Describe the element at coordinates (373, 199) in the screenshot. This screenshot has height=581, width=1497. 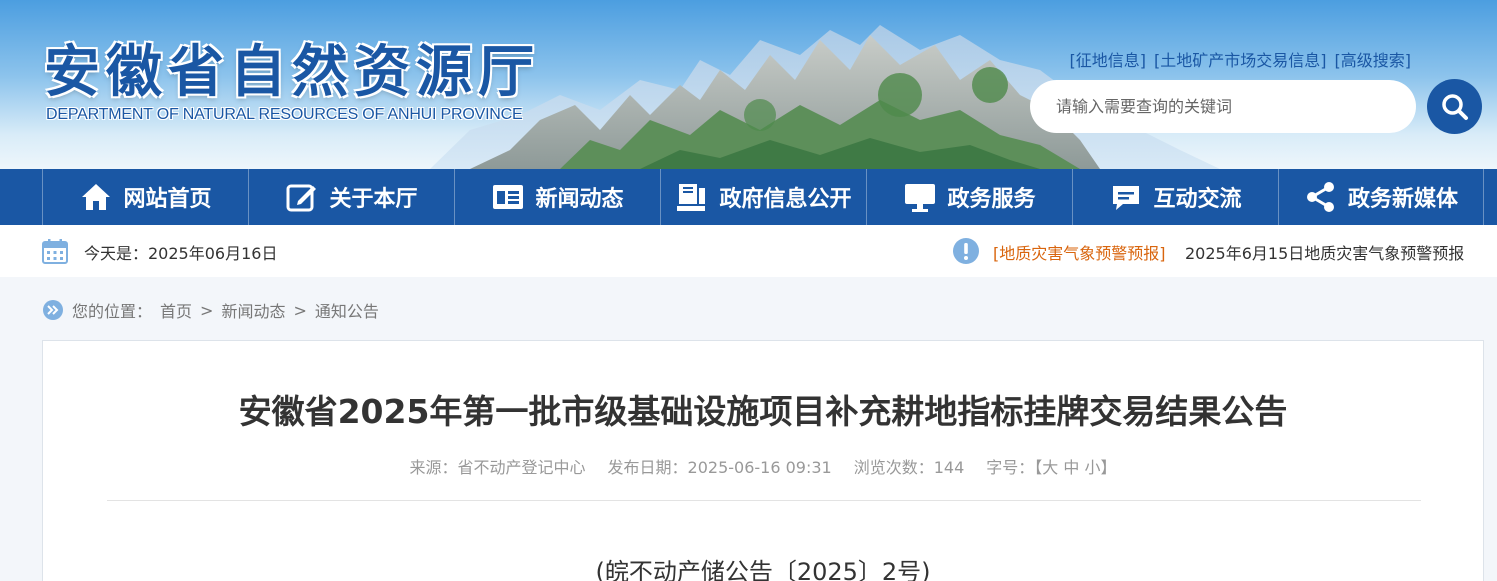
I see `nav-label: 关于本厅` at that location.